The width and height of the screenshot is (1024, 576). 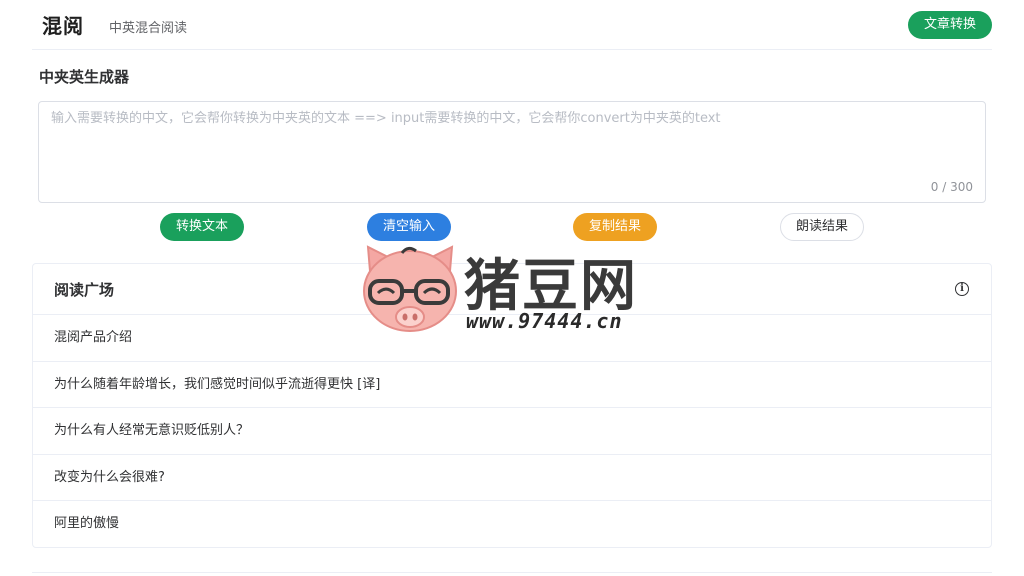 I want to click on watermark-url: www.97444.cn, so click(x=544, y=321).